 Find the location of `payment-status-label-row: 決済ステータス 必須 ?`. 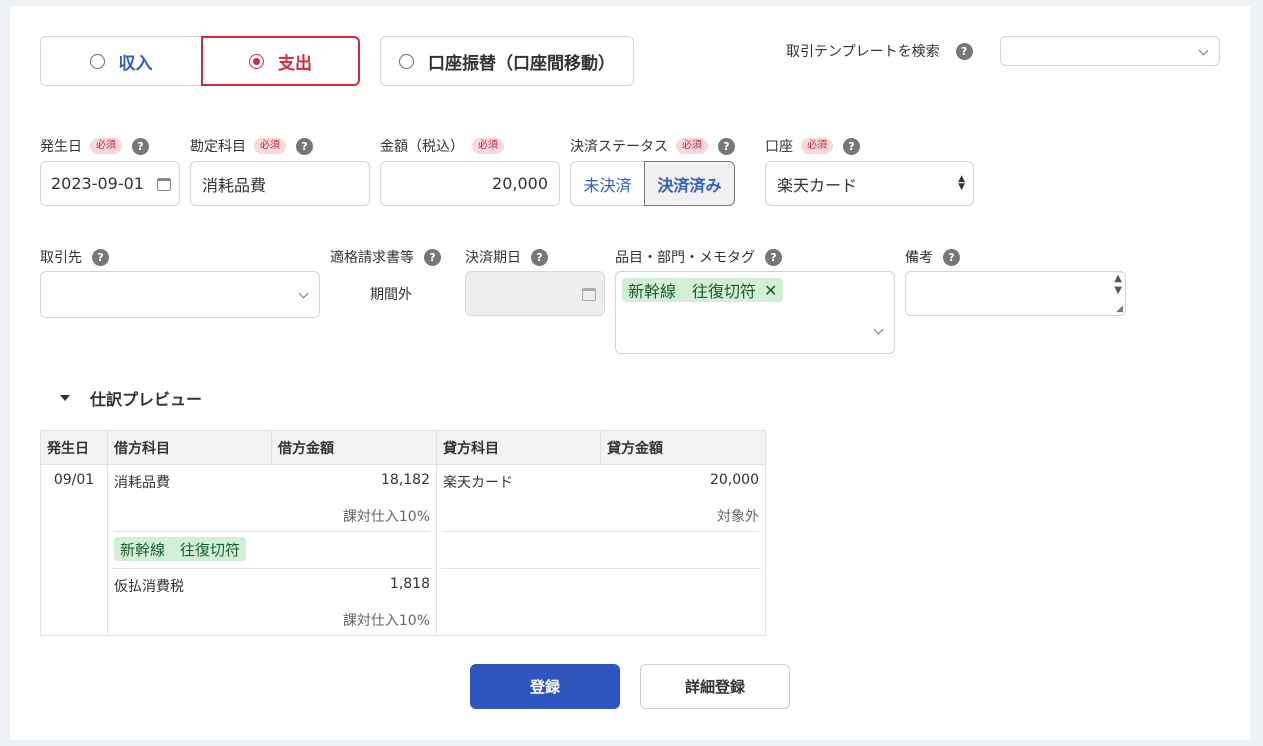

payment-status-label-row: 決済ステータス 必須 ? is located at coordinates (652, 146).